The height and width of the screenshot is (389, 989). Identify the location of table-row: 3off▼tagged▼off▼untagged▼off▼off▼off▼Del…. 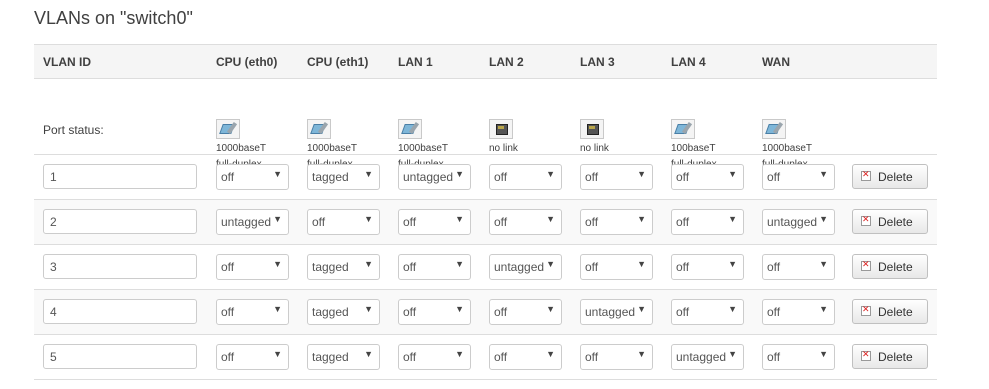
(485, 267).